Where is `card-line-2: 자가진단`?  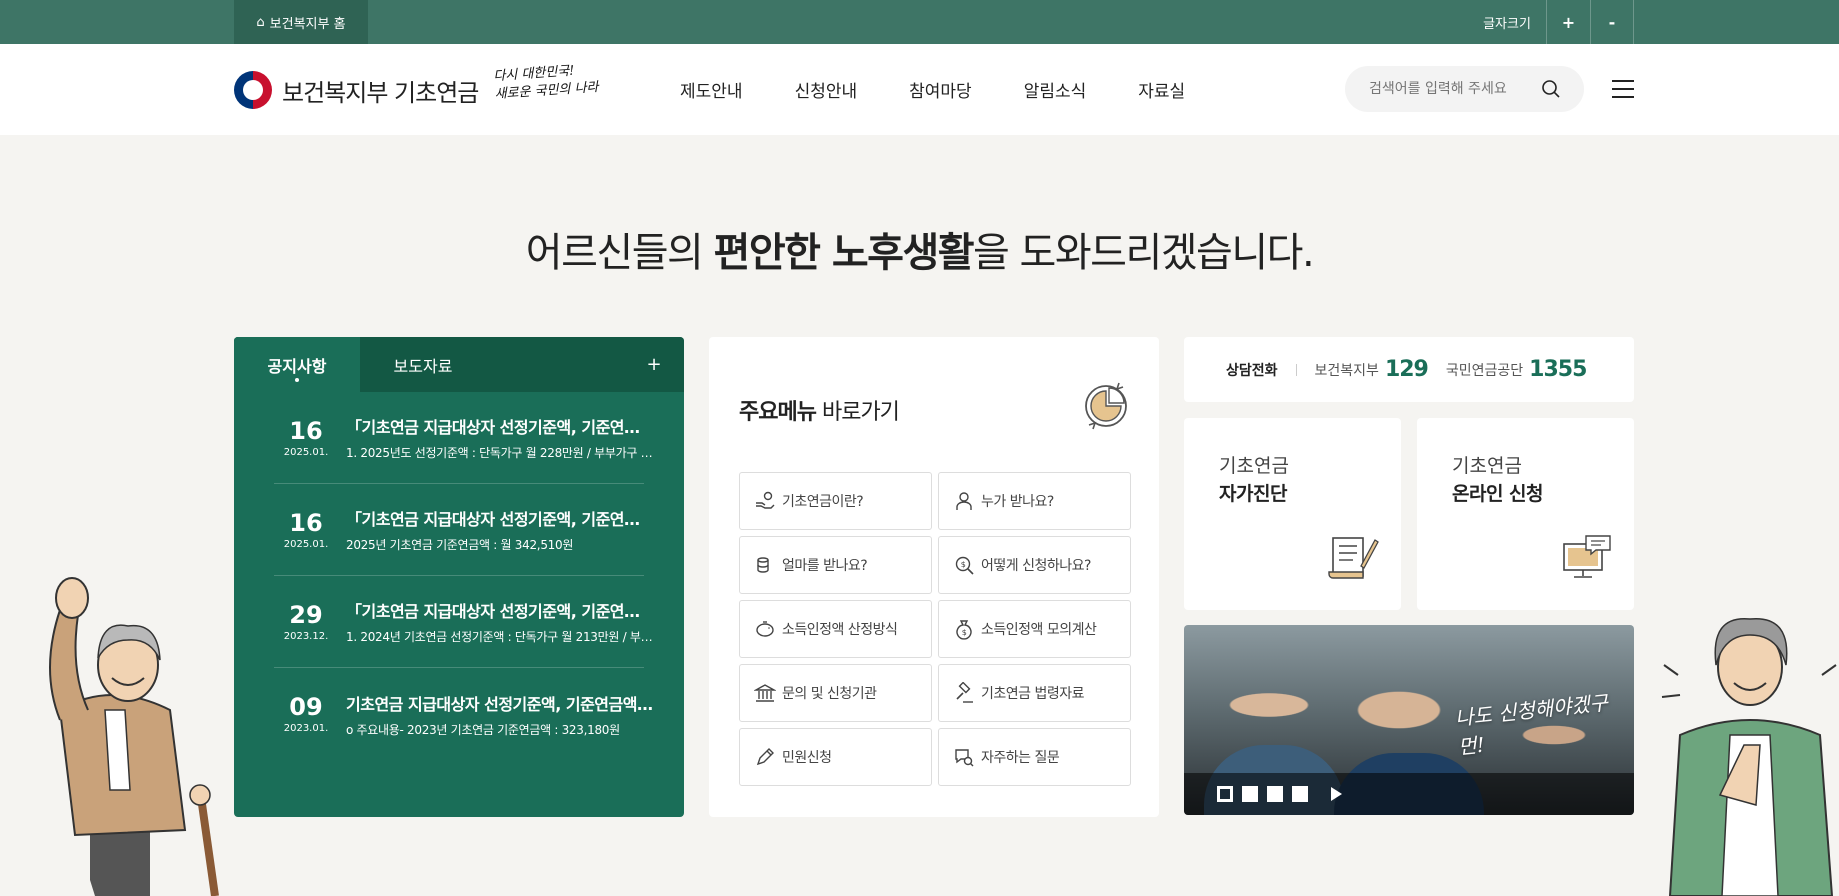
card-line-2: 자가진단 is located at coordinates (1253, 494).